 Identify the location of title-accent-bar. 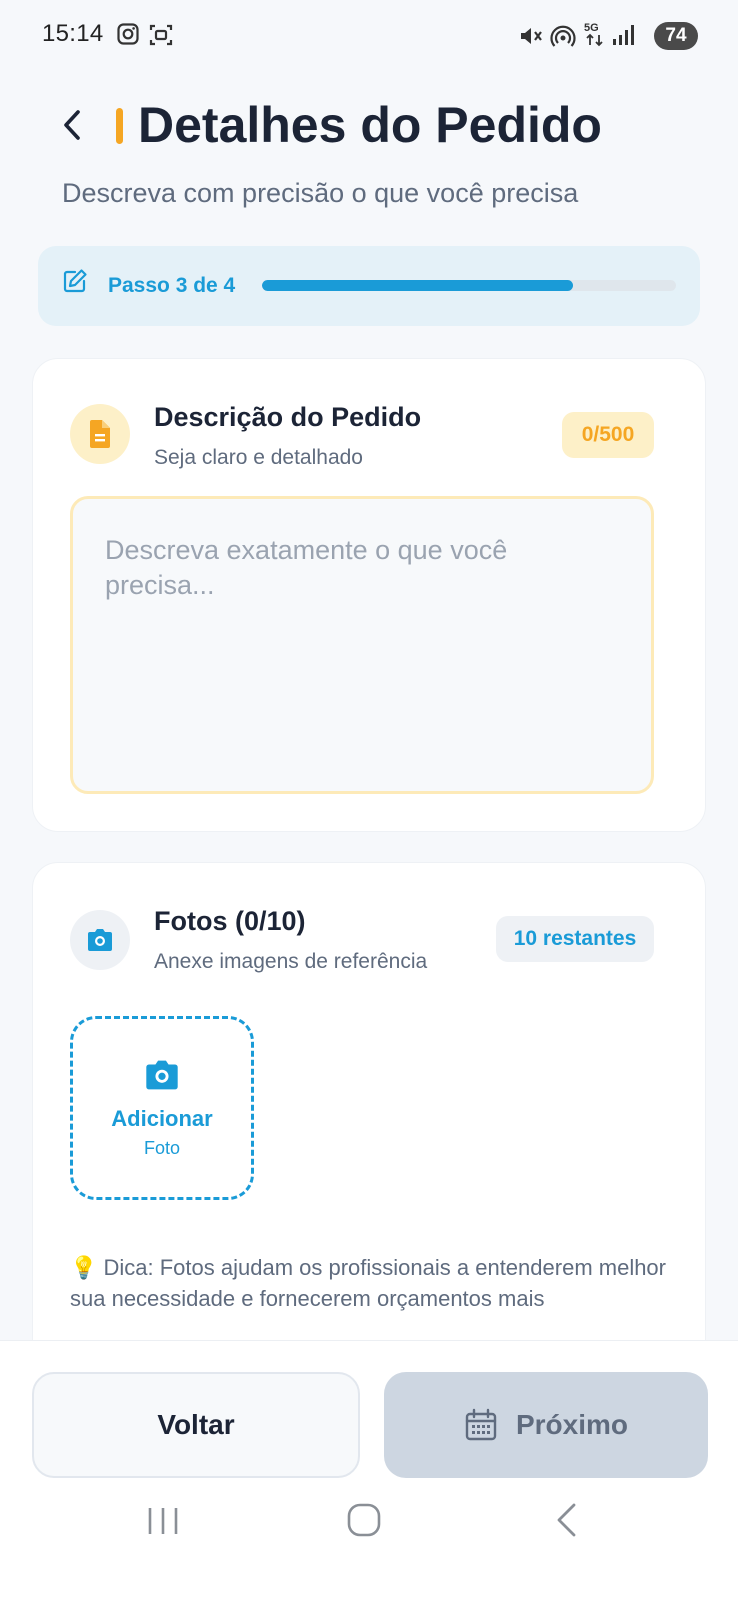
(119, 126).